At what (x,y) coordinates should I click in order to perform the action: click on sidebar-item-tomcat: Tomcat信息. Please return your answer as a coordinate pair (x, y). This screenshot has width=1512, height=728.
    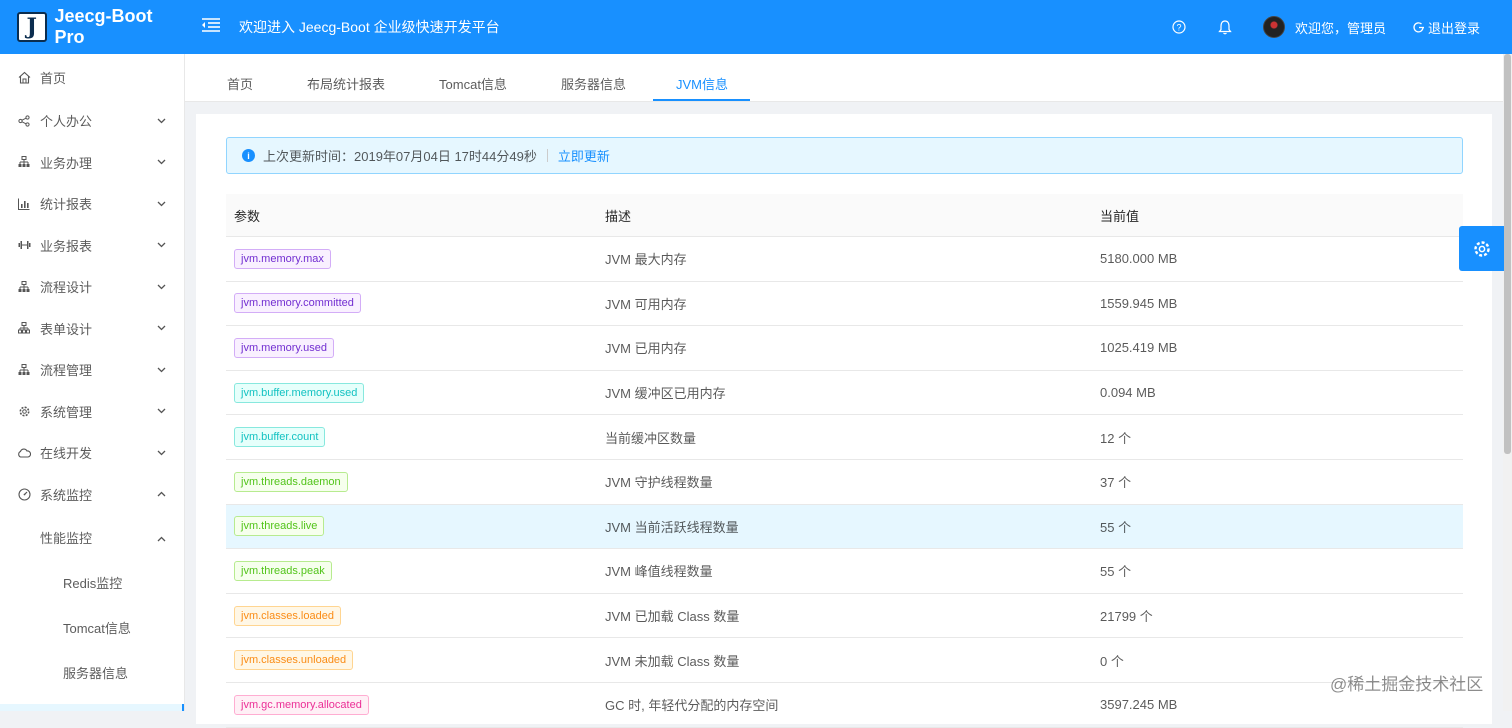
    Looking at the image, I should click on (92, 627).